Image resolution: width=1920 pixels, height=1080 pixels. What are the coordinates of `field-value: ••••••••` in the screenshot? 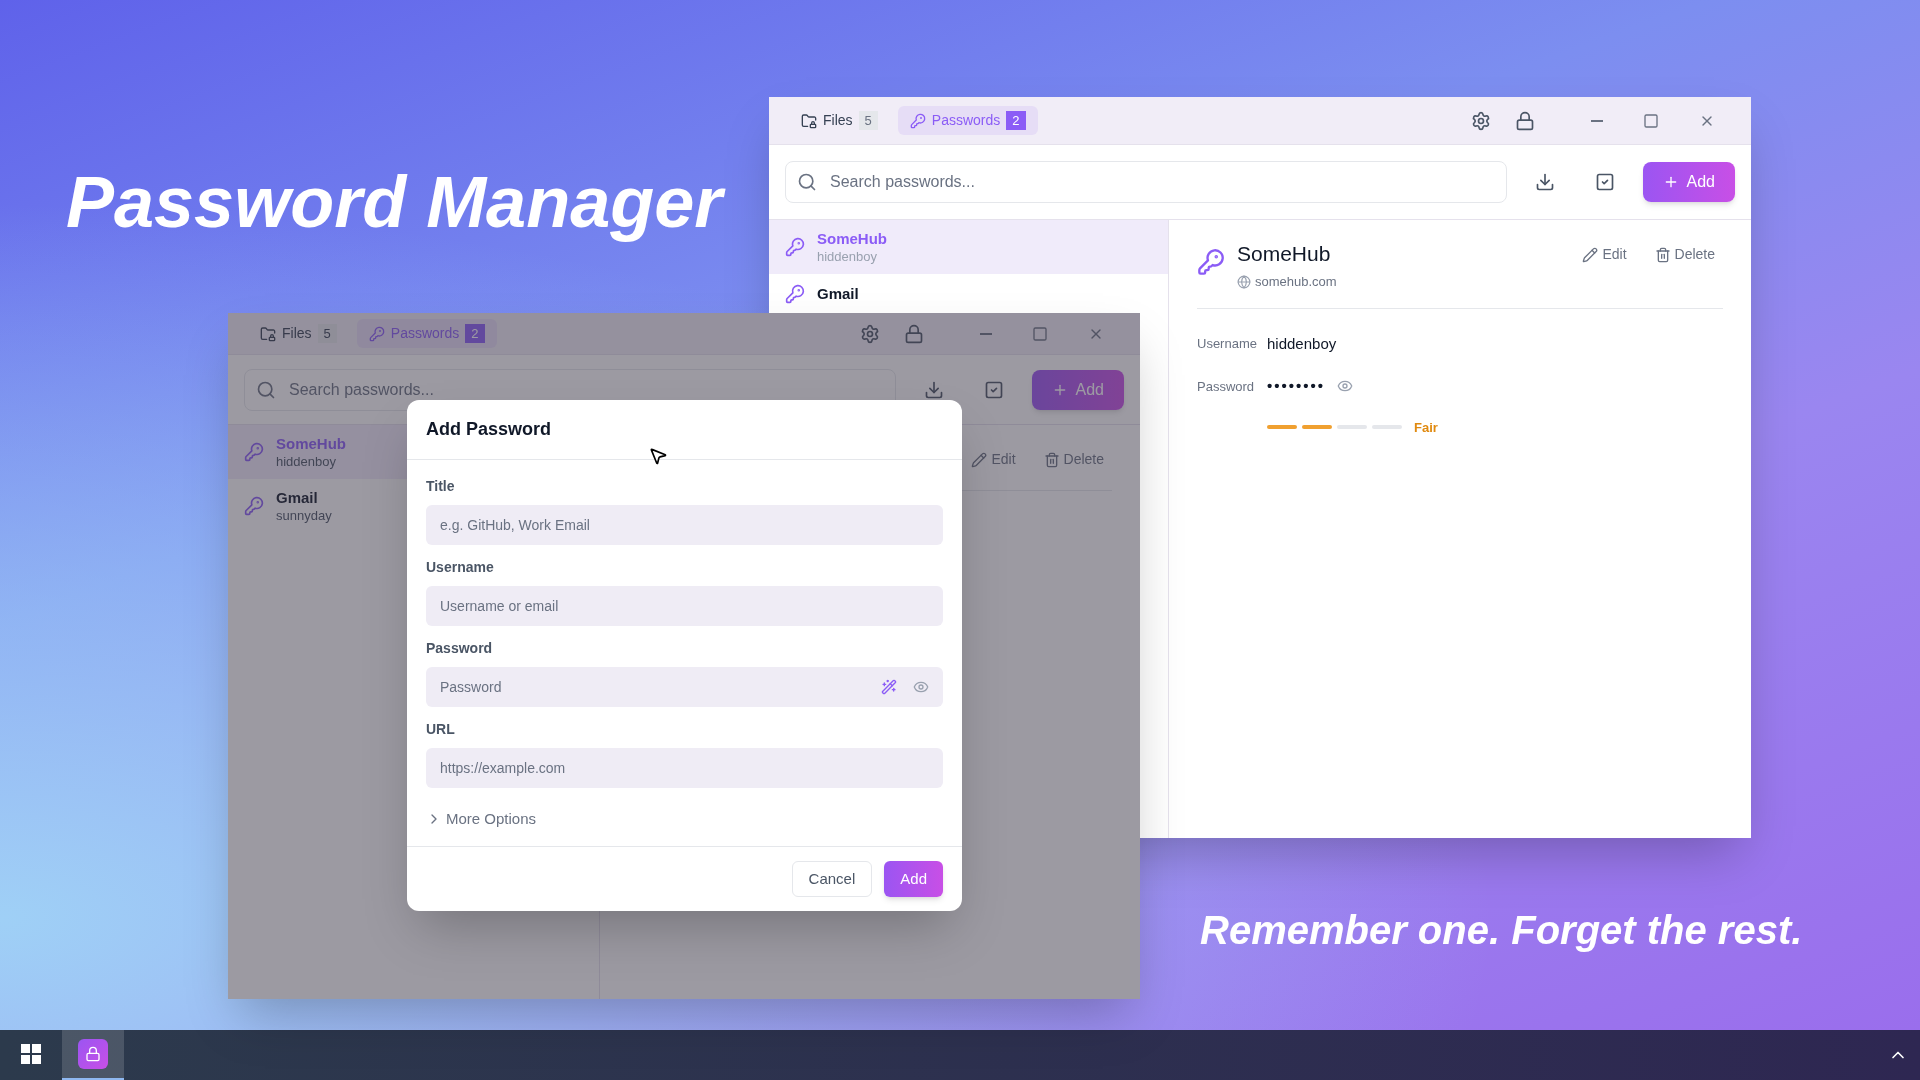 It's located at (1296, 386).